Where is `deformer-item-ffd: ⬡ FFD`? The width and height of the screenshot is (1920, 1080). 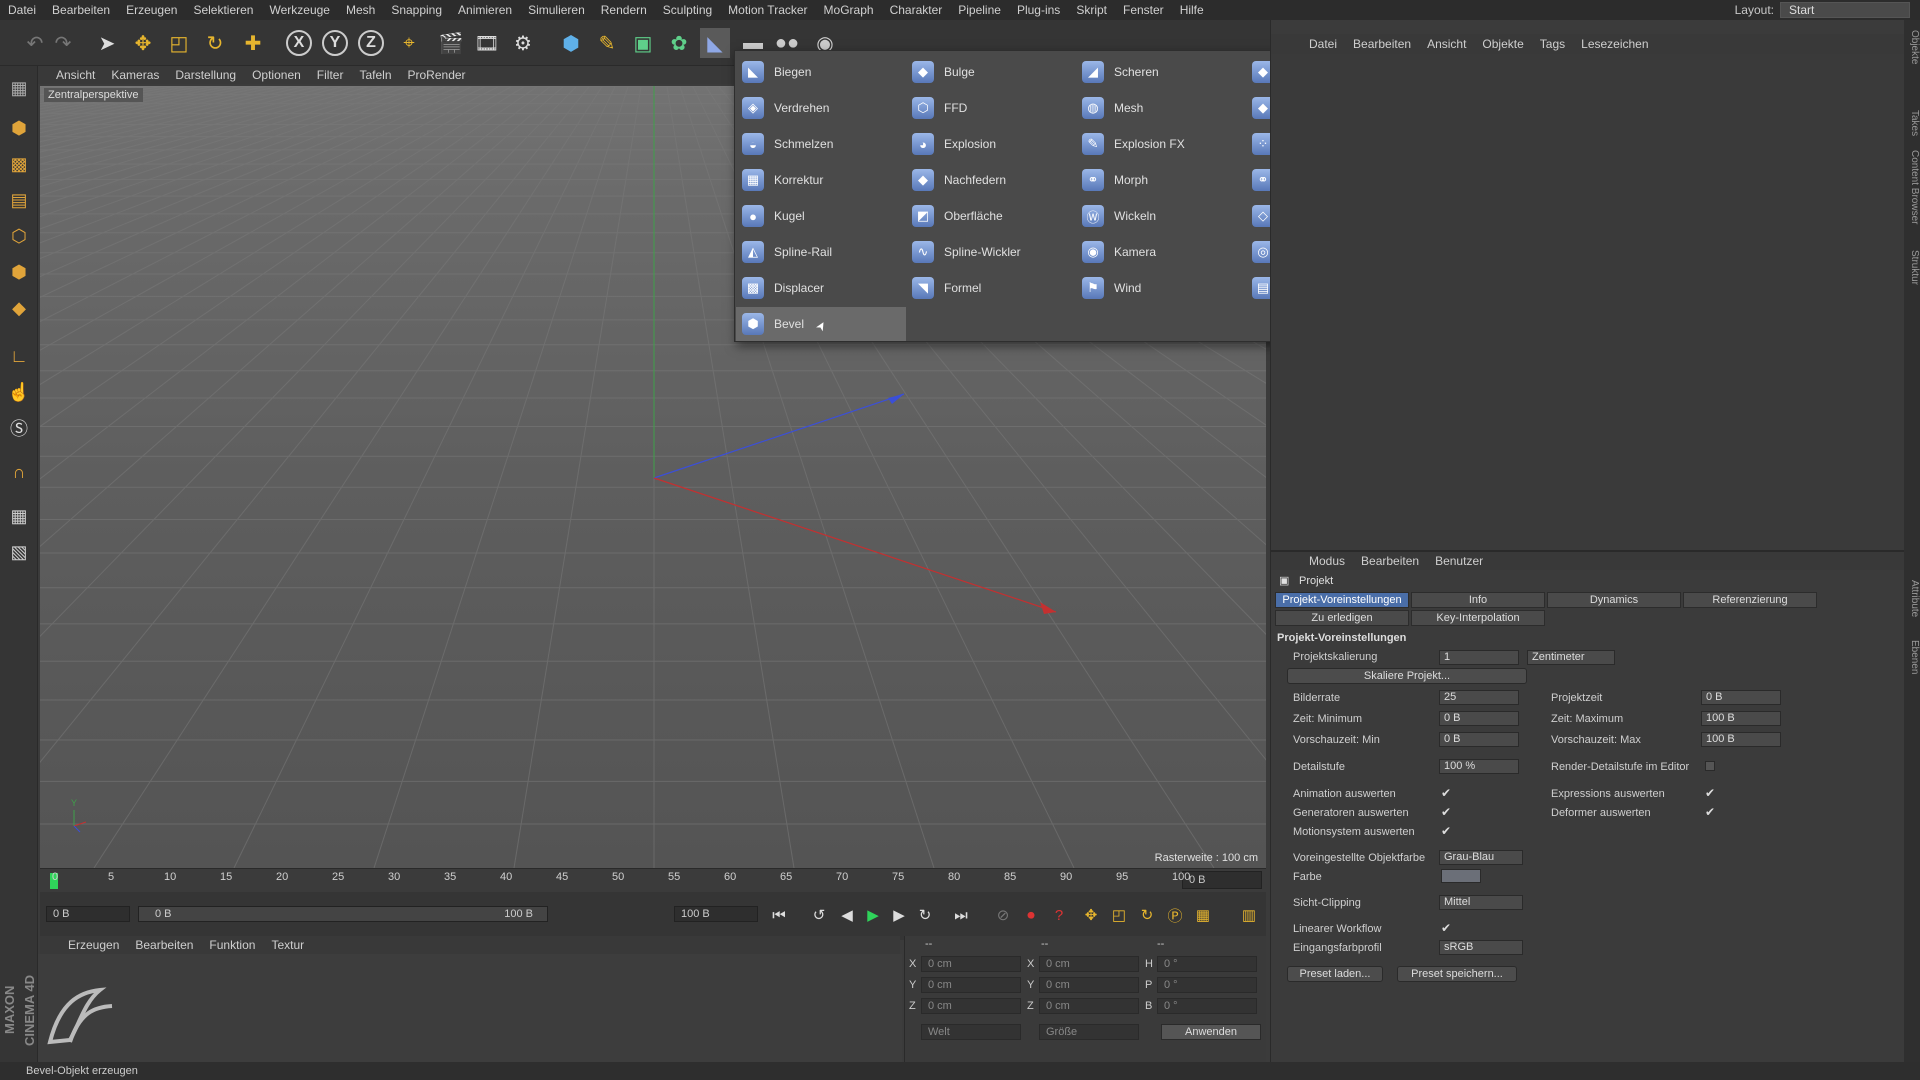 deformer-item-ffd: ⬡ FFD is located at coordinates (991, 108).